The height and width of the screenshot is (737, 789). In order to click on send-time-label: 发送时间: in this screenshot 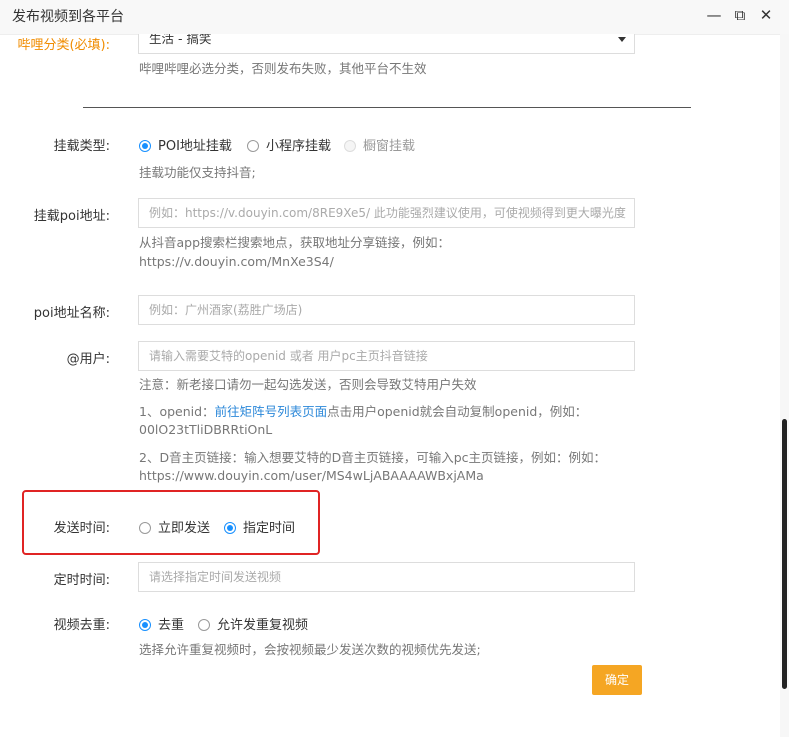, I will do `click(81, 528)`.